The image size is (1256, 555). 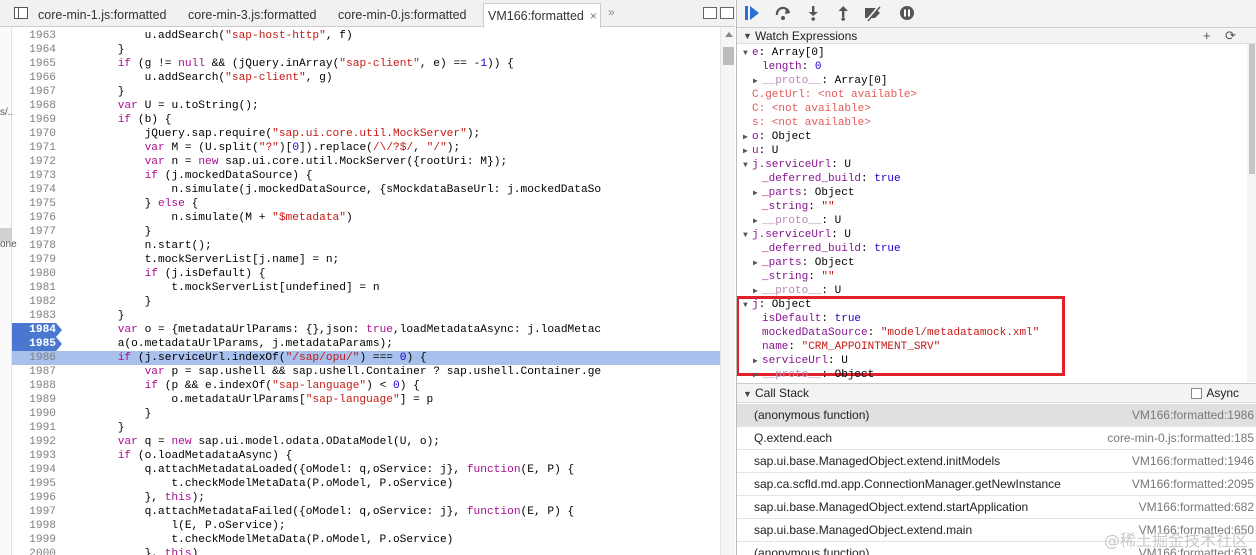 What do you see at coordinates (34, 400) in the screenshot?
I see `line-number: 1989` at bounding box center [34, 400].